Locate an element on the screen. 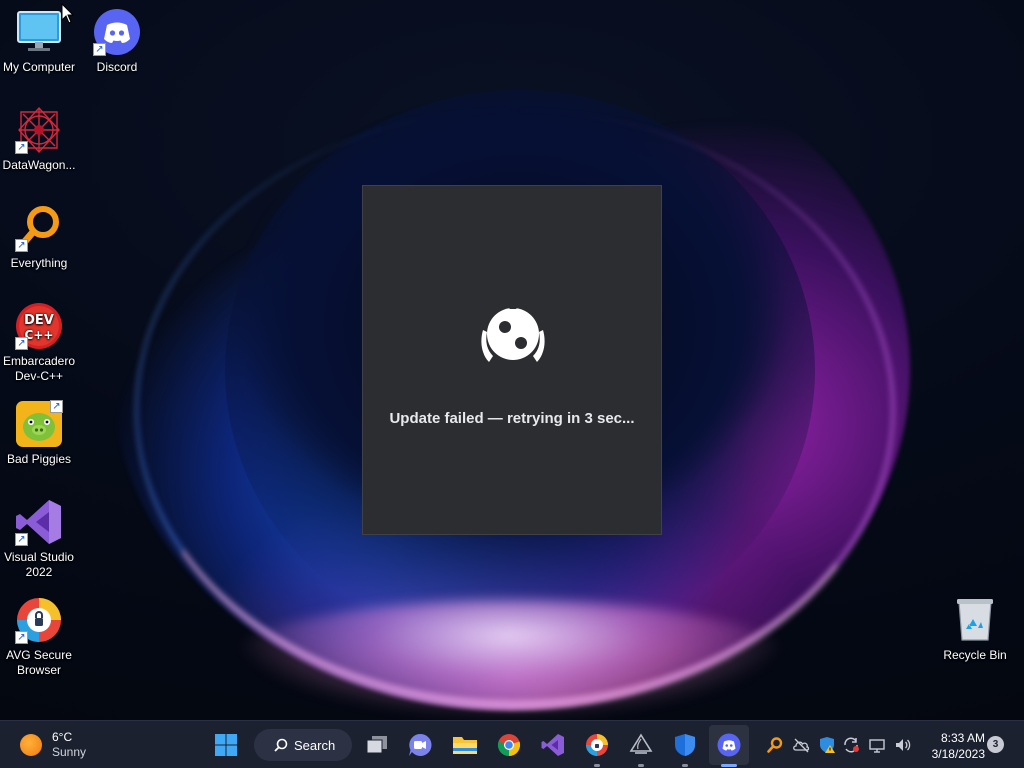 The image size is (1024, 768). search-label: Search is located at coordinates (315, 745).